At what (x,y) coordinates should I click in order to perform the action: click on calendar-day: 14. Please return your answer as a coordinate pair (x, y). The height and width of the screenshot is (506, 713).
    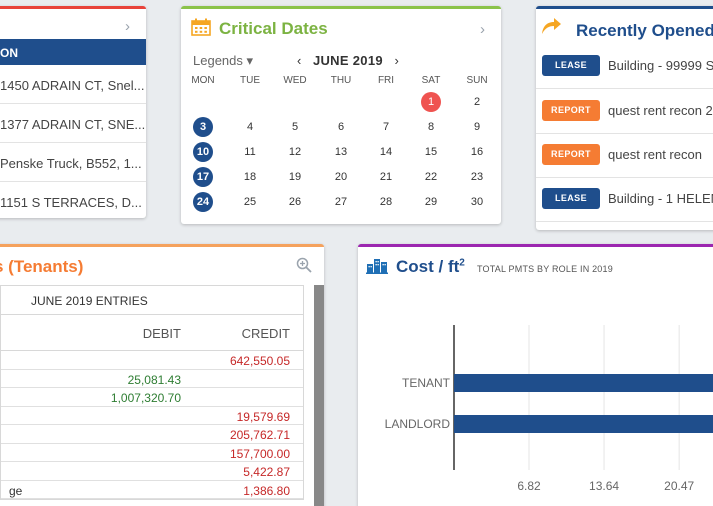
    Looking at the image, I should click on (386, 152).